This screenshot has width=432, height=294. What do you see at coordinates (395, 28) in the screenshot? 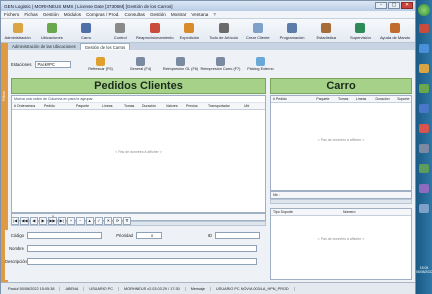
I see `help-icon` at bounding box center [395, 28].